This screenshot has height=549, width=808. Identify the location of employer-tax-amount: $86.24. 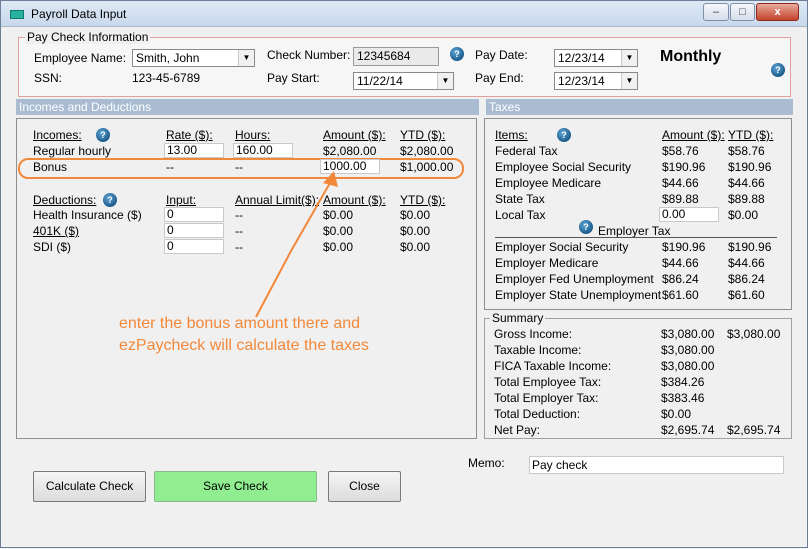
(680, 279).